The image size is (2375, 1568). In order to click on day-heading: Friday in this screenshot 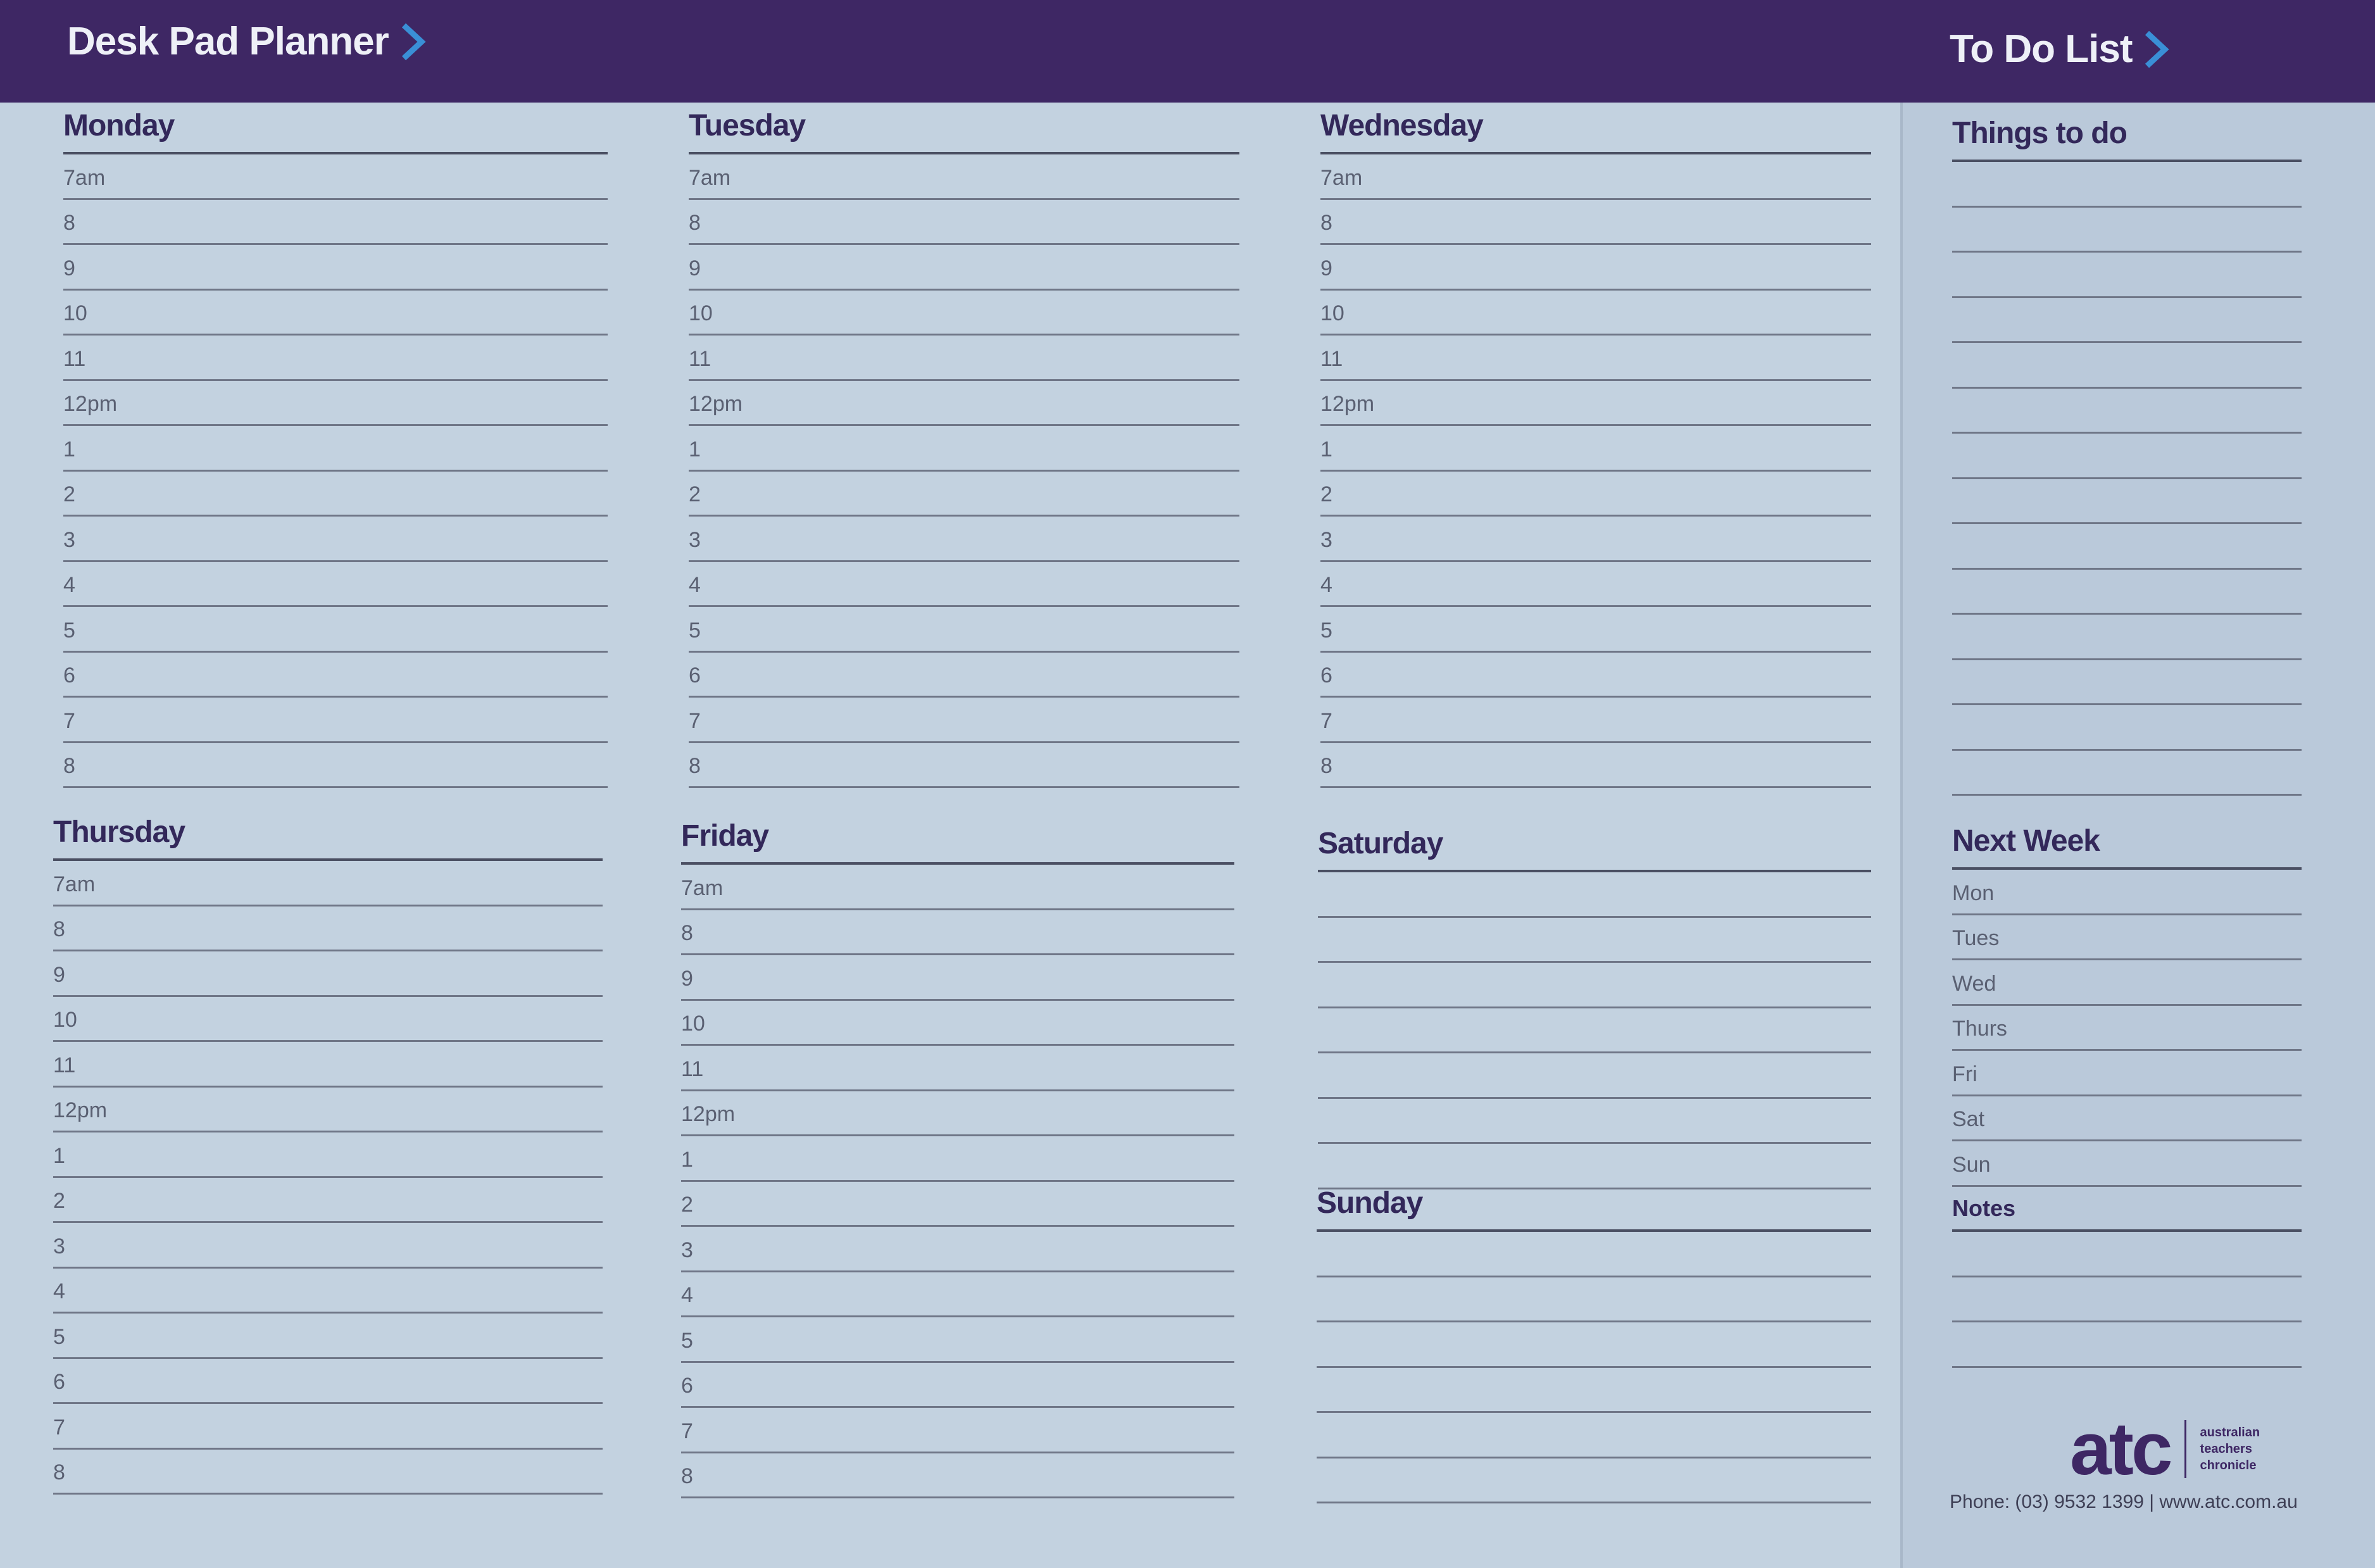, I will do `click(957, 839)`.